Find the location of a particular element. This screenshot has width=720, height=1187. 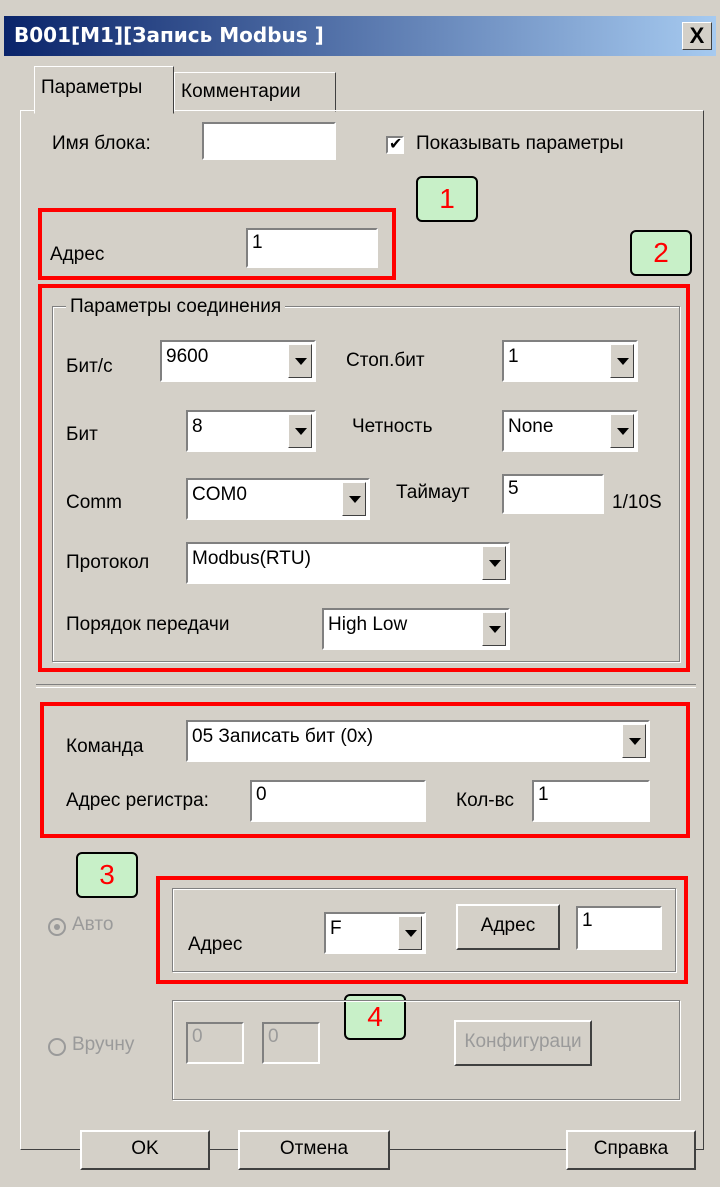

manual-value2-input: 0 is located at coordinates (291, 1043).